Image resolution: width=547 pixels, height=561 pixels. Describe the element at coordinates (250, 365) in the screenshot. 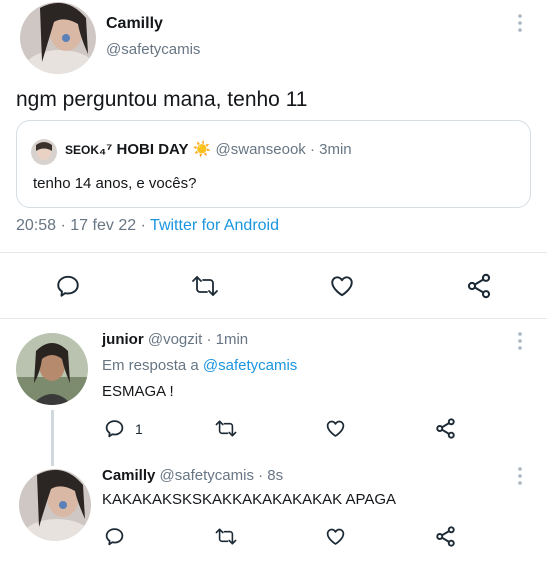

I see `reply-to-link: @safetycamis` at that location.